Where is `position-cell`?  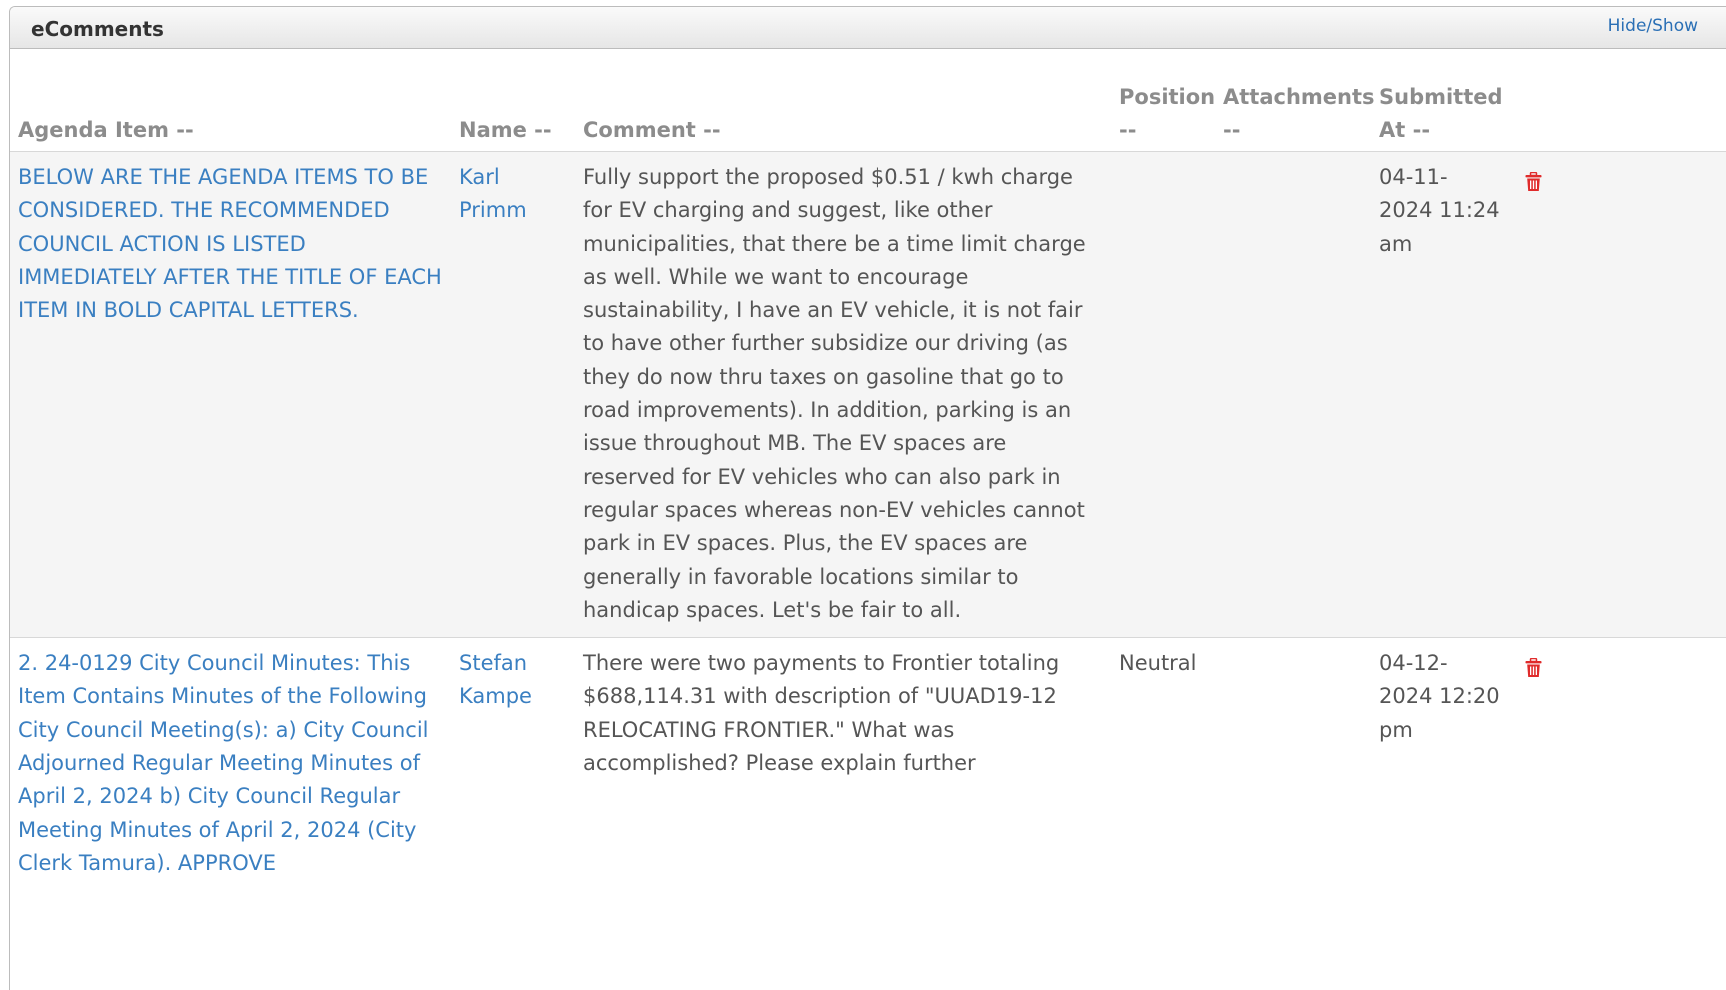 position-cell is located at coordinates (1163, 394).